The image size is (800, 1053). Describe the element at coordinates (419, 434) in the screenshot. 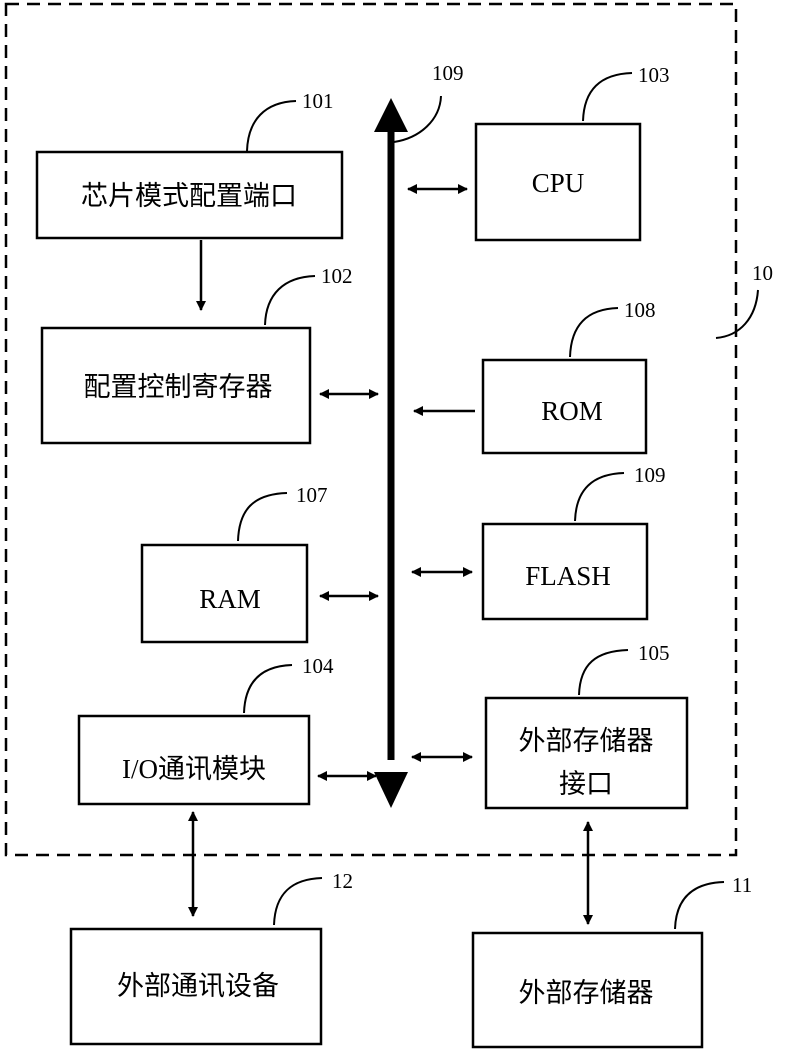

I see `system-bus: 109` at that location.